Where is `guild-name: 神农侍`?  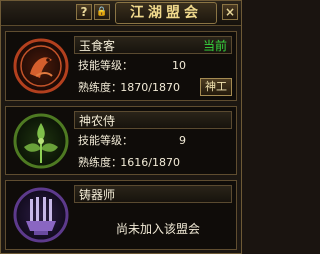 guild-name: 神农侍 is located at coordinates (97, 121).